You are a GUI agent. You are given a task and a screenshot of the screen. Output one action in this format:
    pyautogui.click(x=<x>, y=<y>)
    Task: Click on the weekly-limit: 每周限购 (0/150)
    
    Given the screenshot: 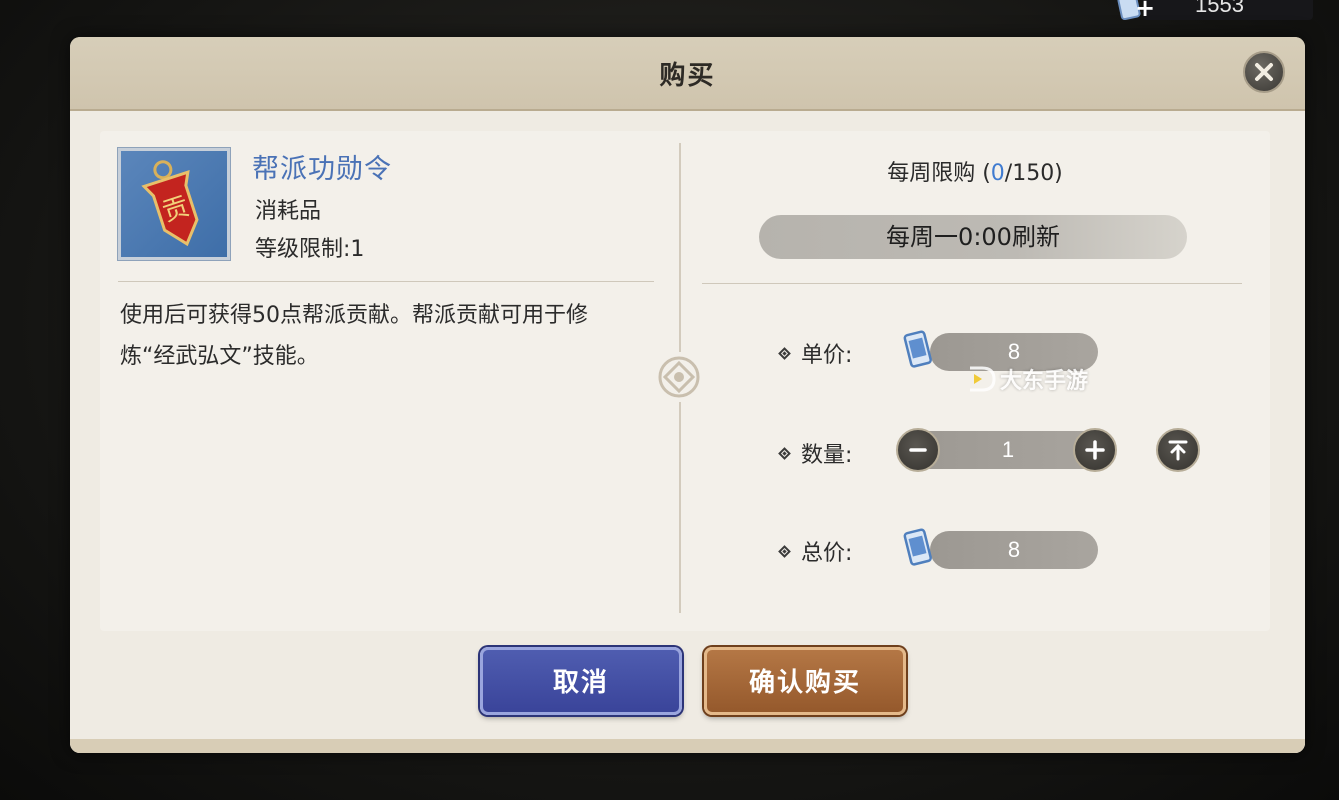 What is the action you would take?
    pyautogui.click(x=975, y=171)
    